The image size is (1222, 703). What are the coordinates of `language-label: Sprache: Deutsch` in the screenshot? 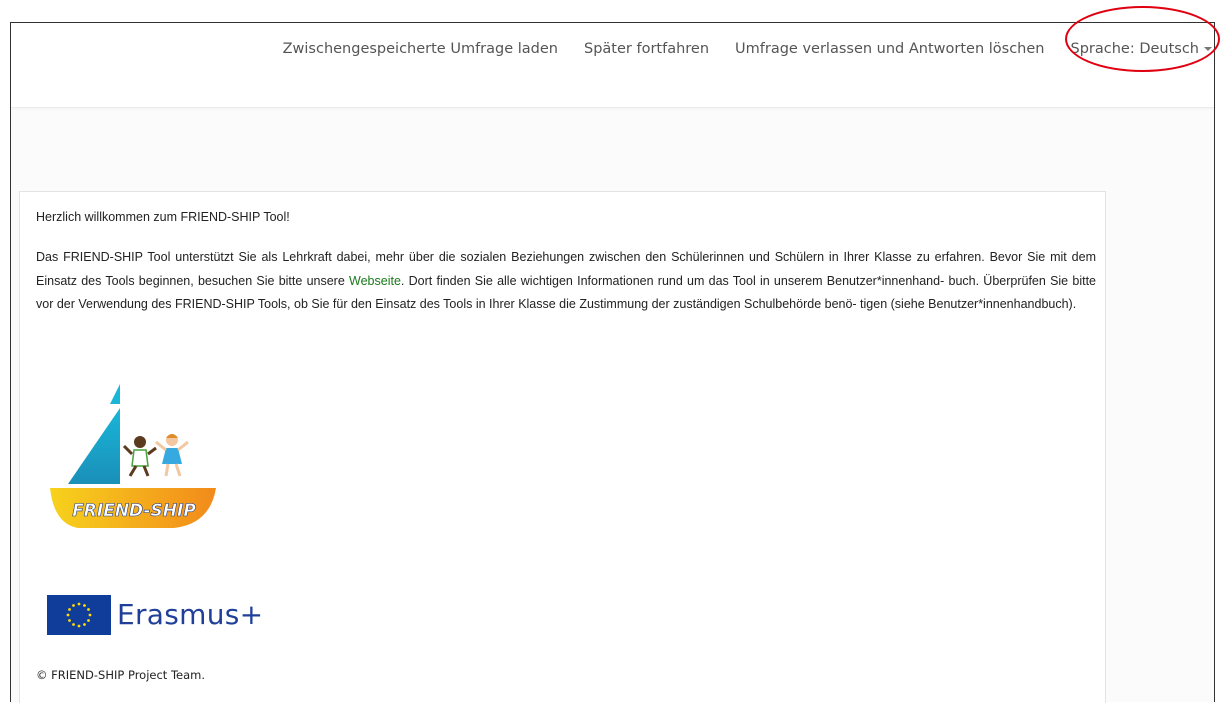 It's located at (1134, 49).